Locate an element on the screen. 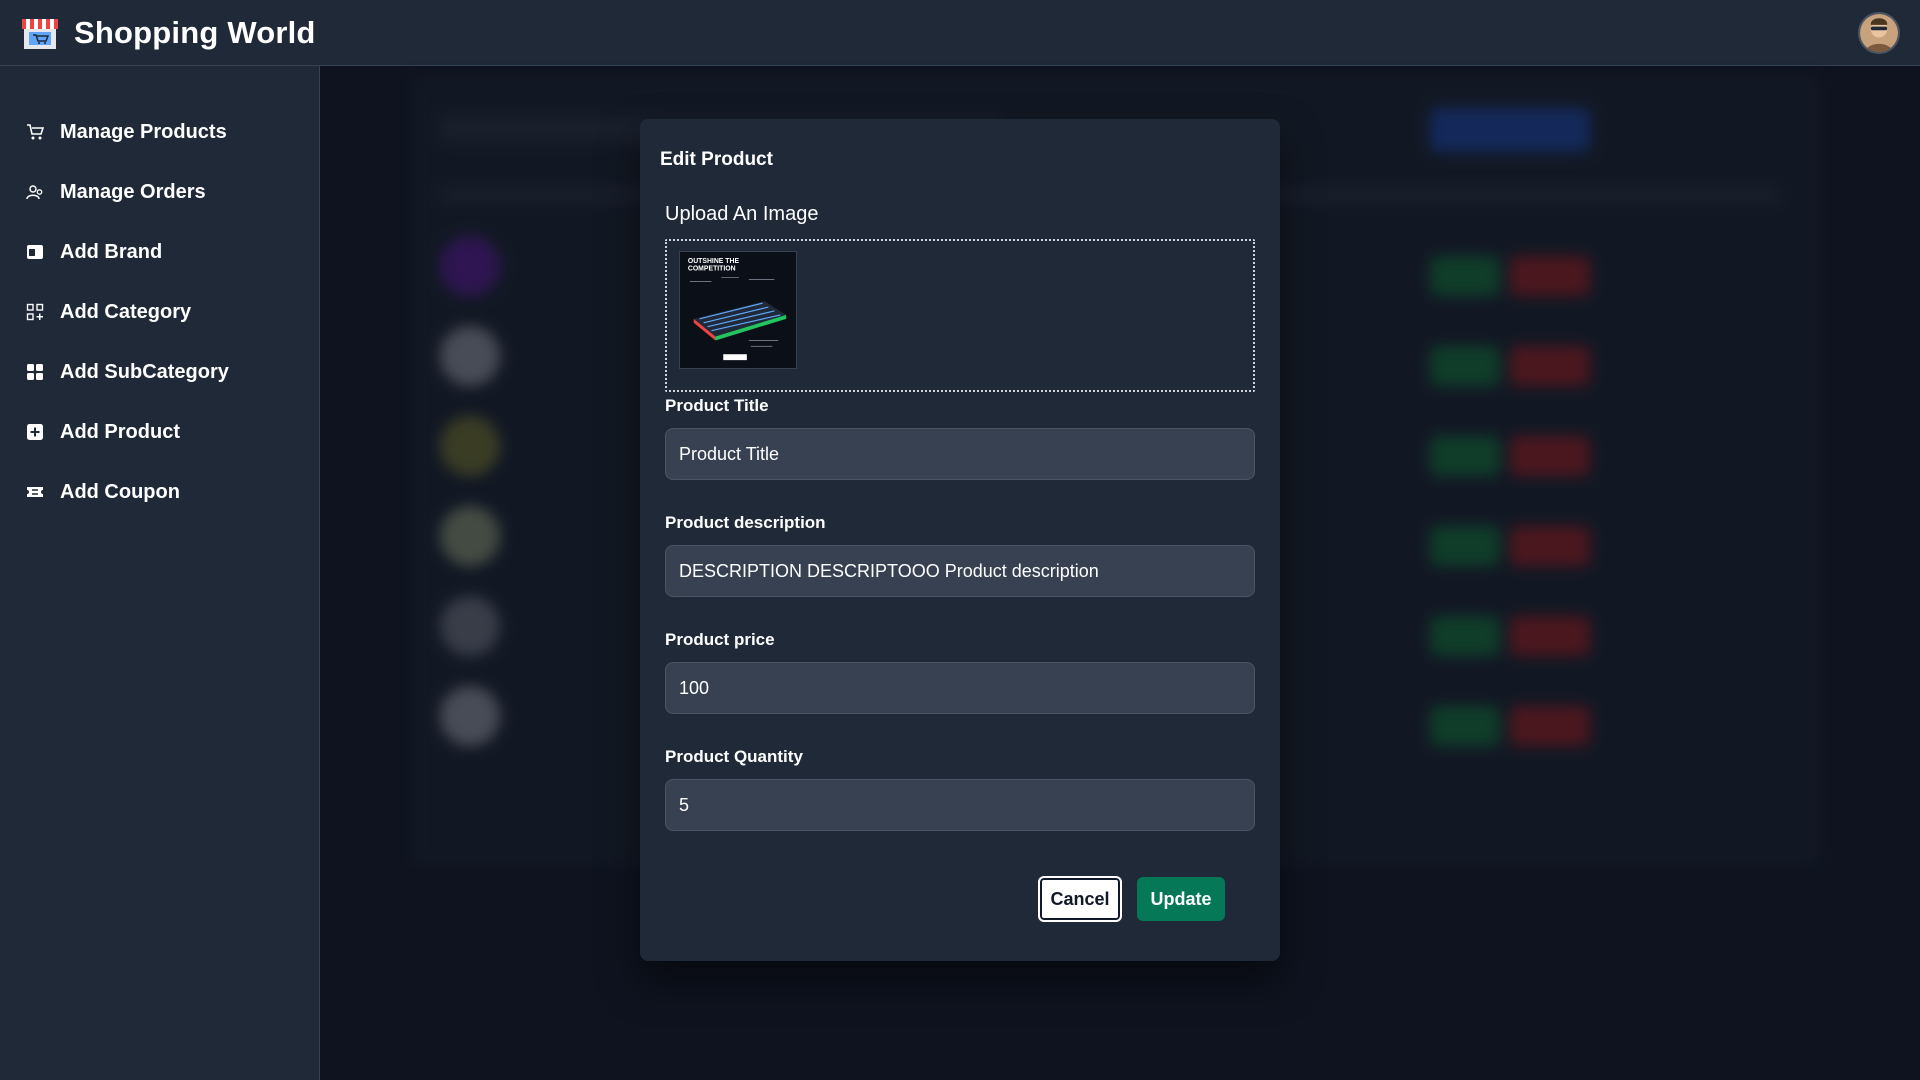  grid-icon is located at coordinates (35, 372).